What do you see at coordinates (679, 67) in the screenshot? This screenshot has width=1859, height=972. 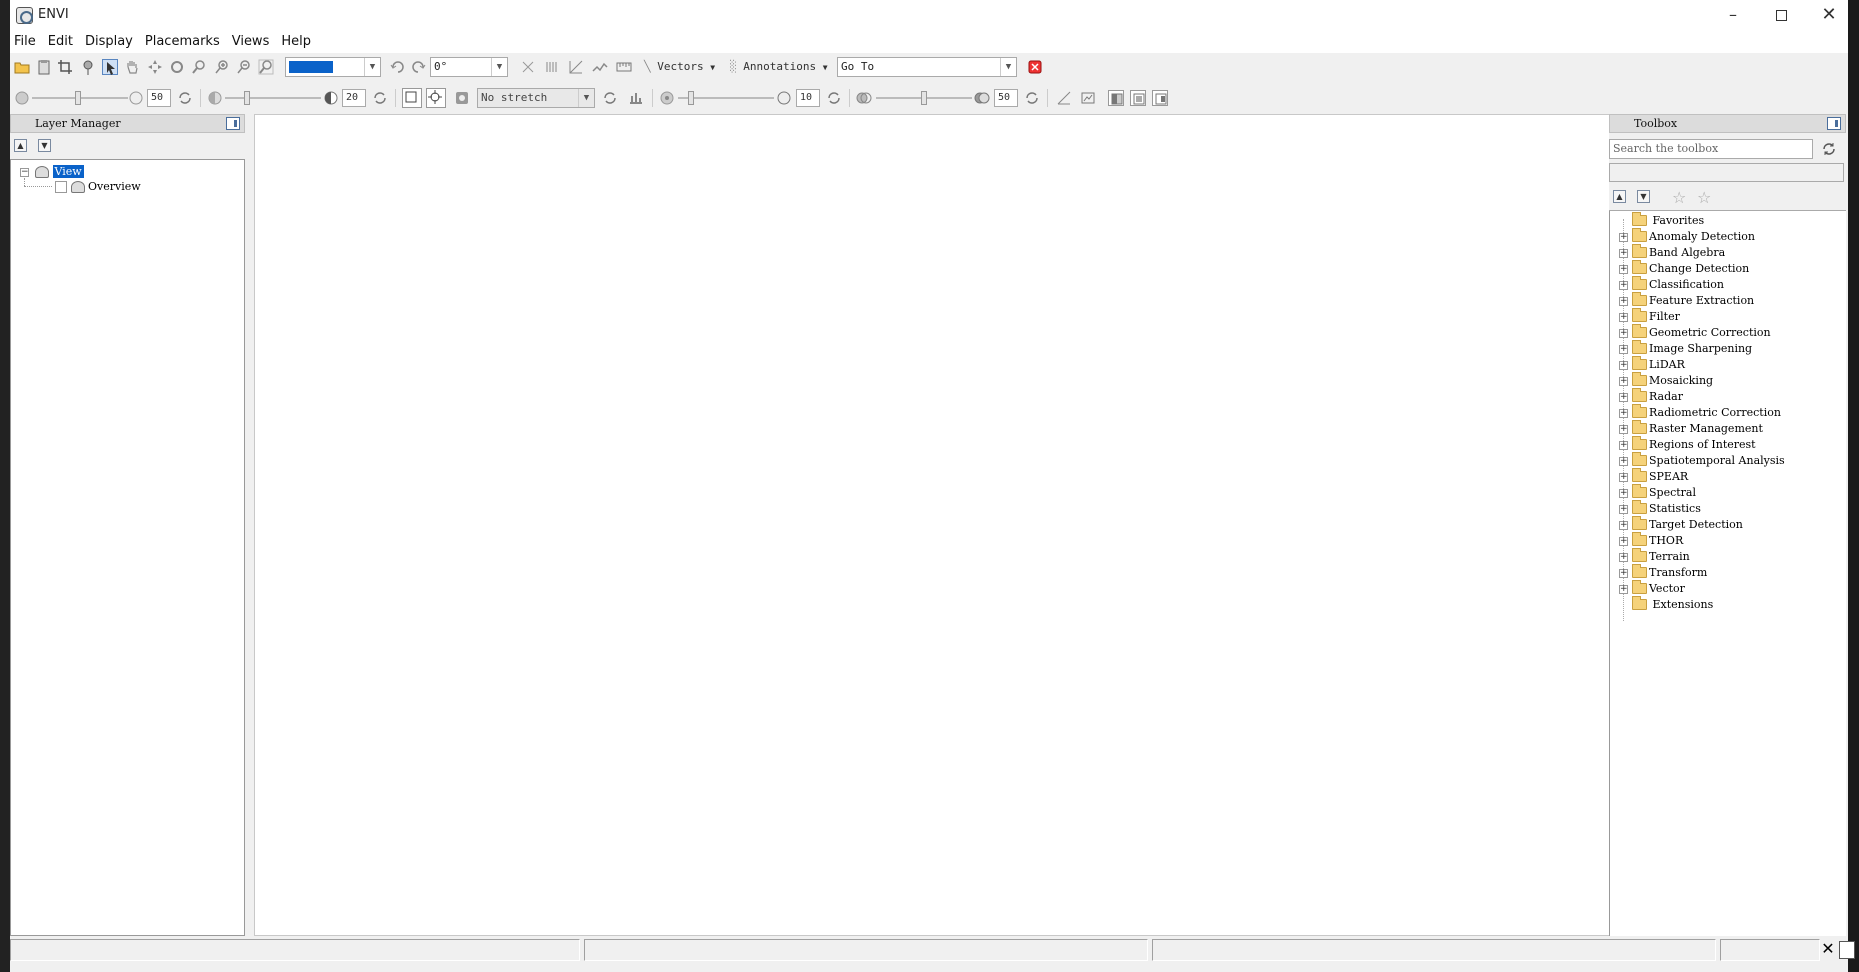 I see `vectors-dropdown: ╲ Vectors ▼` at bounding box center [679, 67].